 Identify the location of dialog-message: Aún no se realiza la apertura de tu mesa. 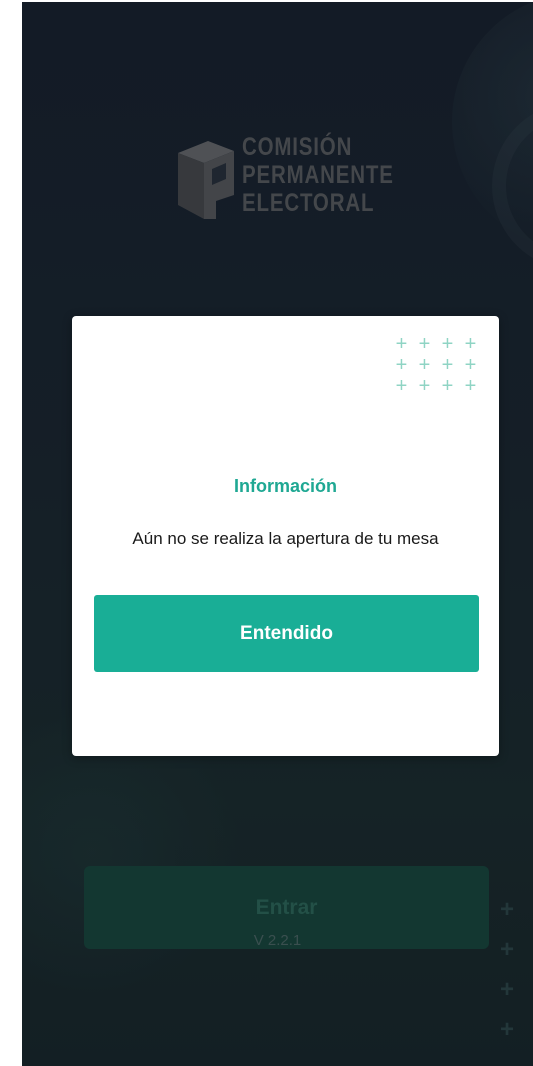
(285, 538).